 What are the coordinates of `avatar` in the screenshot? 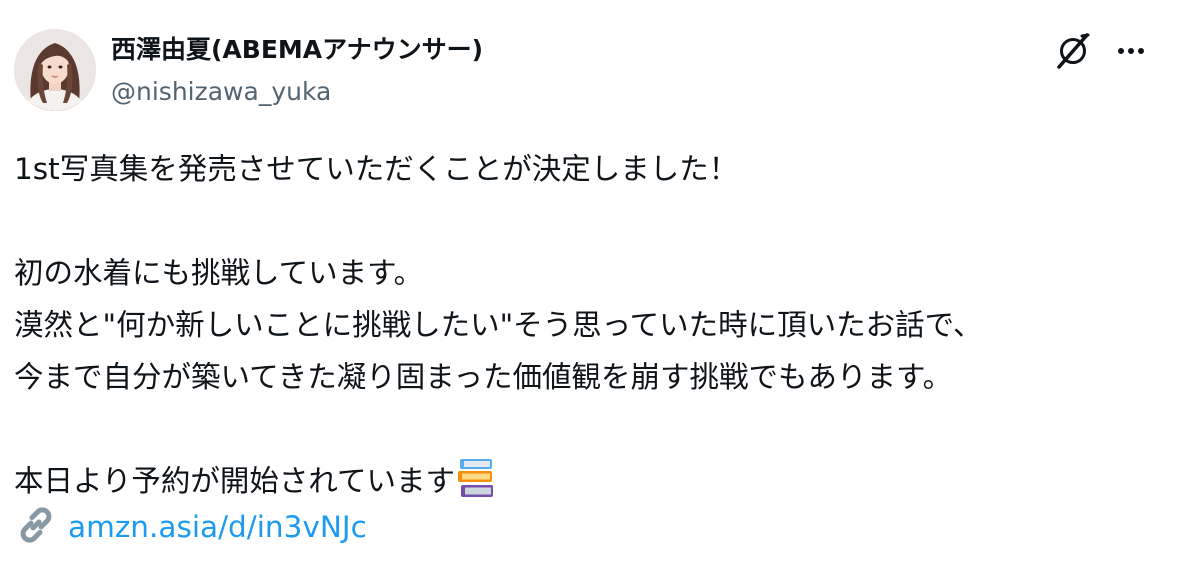 It's located at (55, 70).